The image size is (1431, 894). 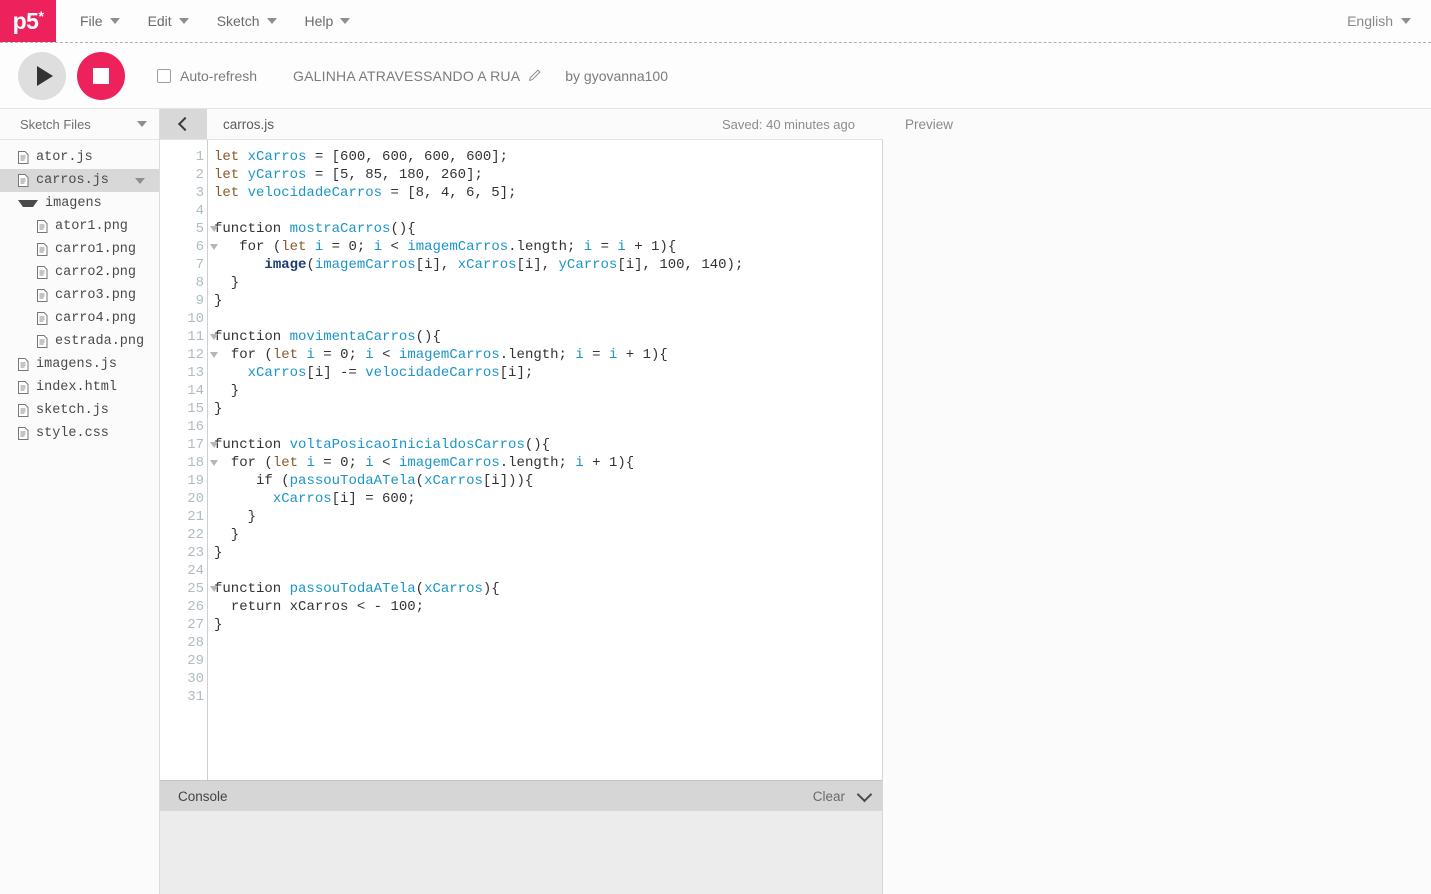 What do you see at coordinates (79, 226) in the screenshot?
I see `file-item-ator1-png: ator1.png` at bounding box center [79, 226].